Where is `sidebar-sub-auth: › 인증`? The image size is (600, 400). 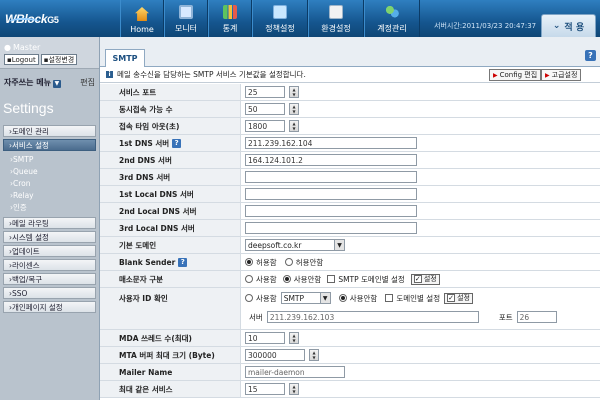 sidebar-sub-auth: › 인증 is located at coordinates (49, 207).